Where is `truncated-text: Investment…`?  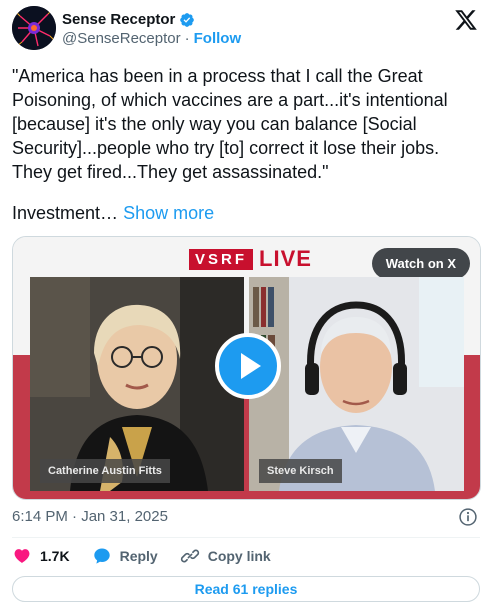 truncated-text: Investment… is located at coordinates (65, 213).